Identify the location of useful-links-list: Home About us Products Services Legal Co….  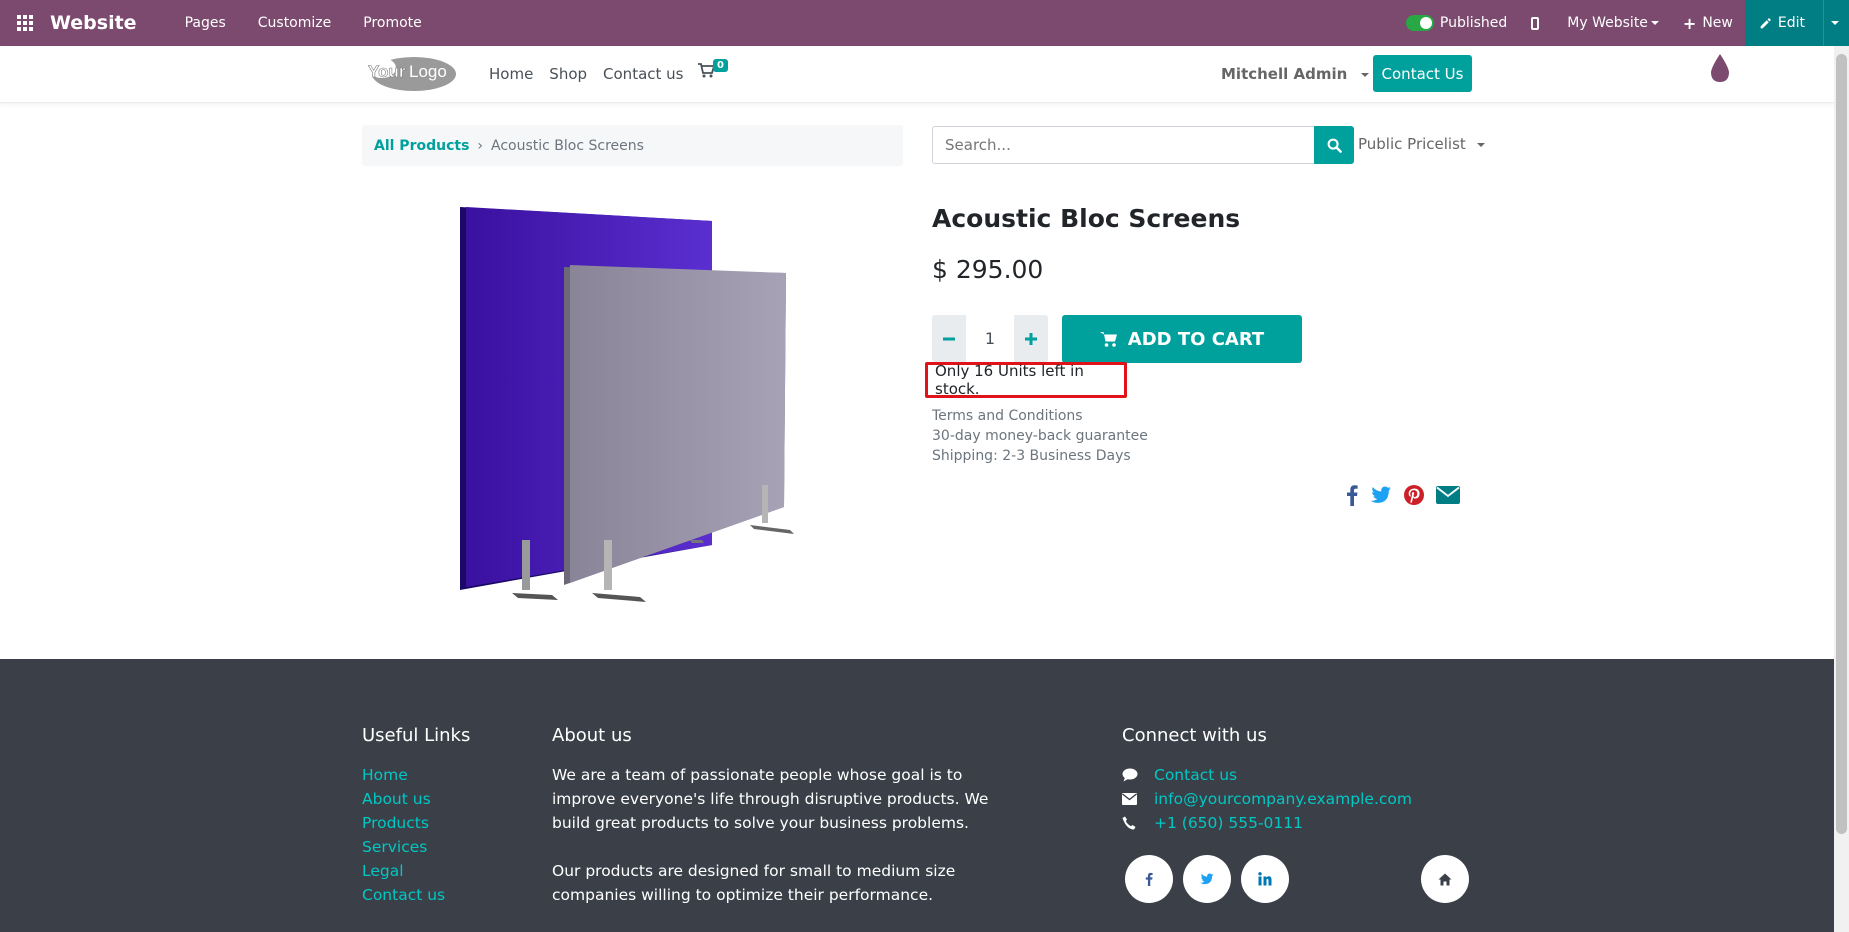
(403, 835).